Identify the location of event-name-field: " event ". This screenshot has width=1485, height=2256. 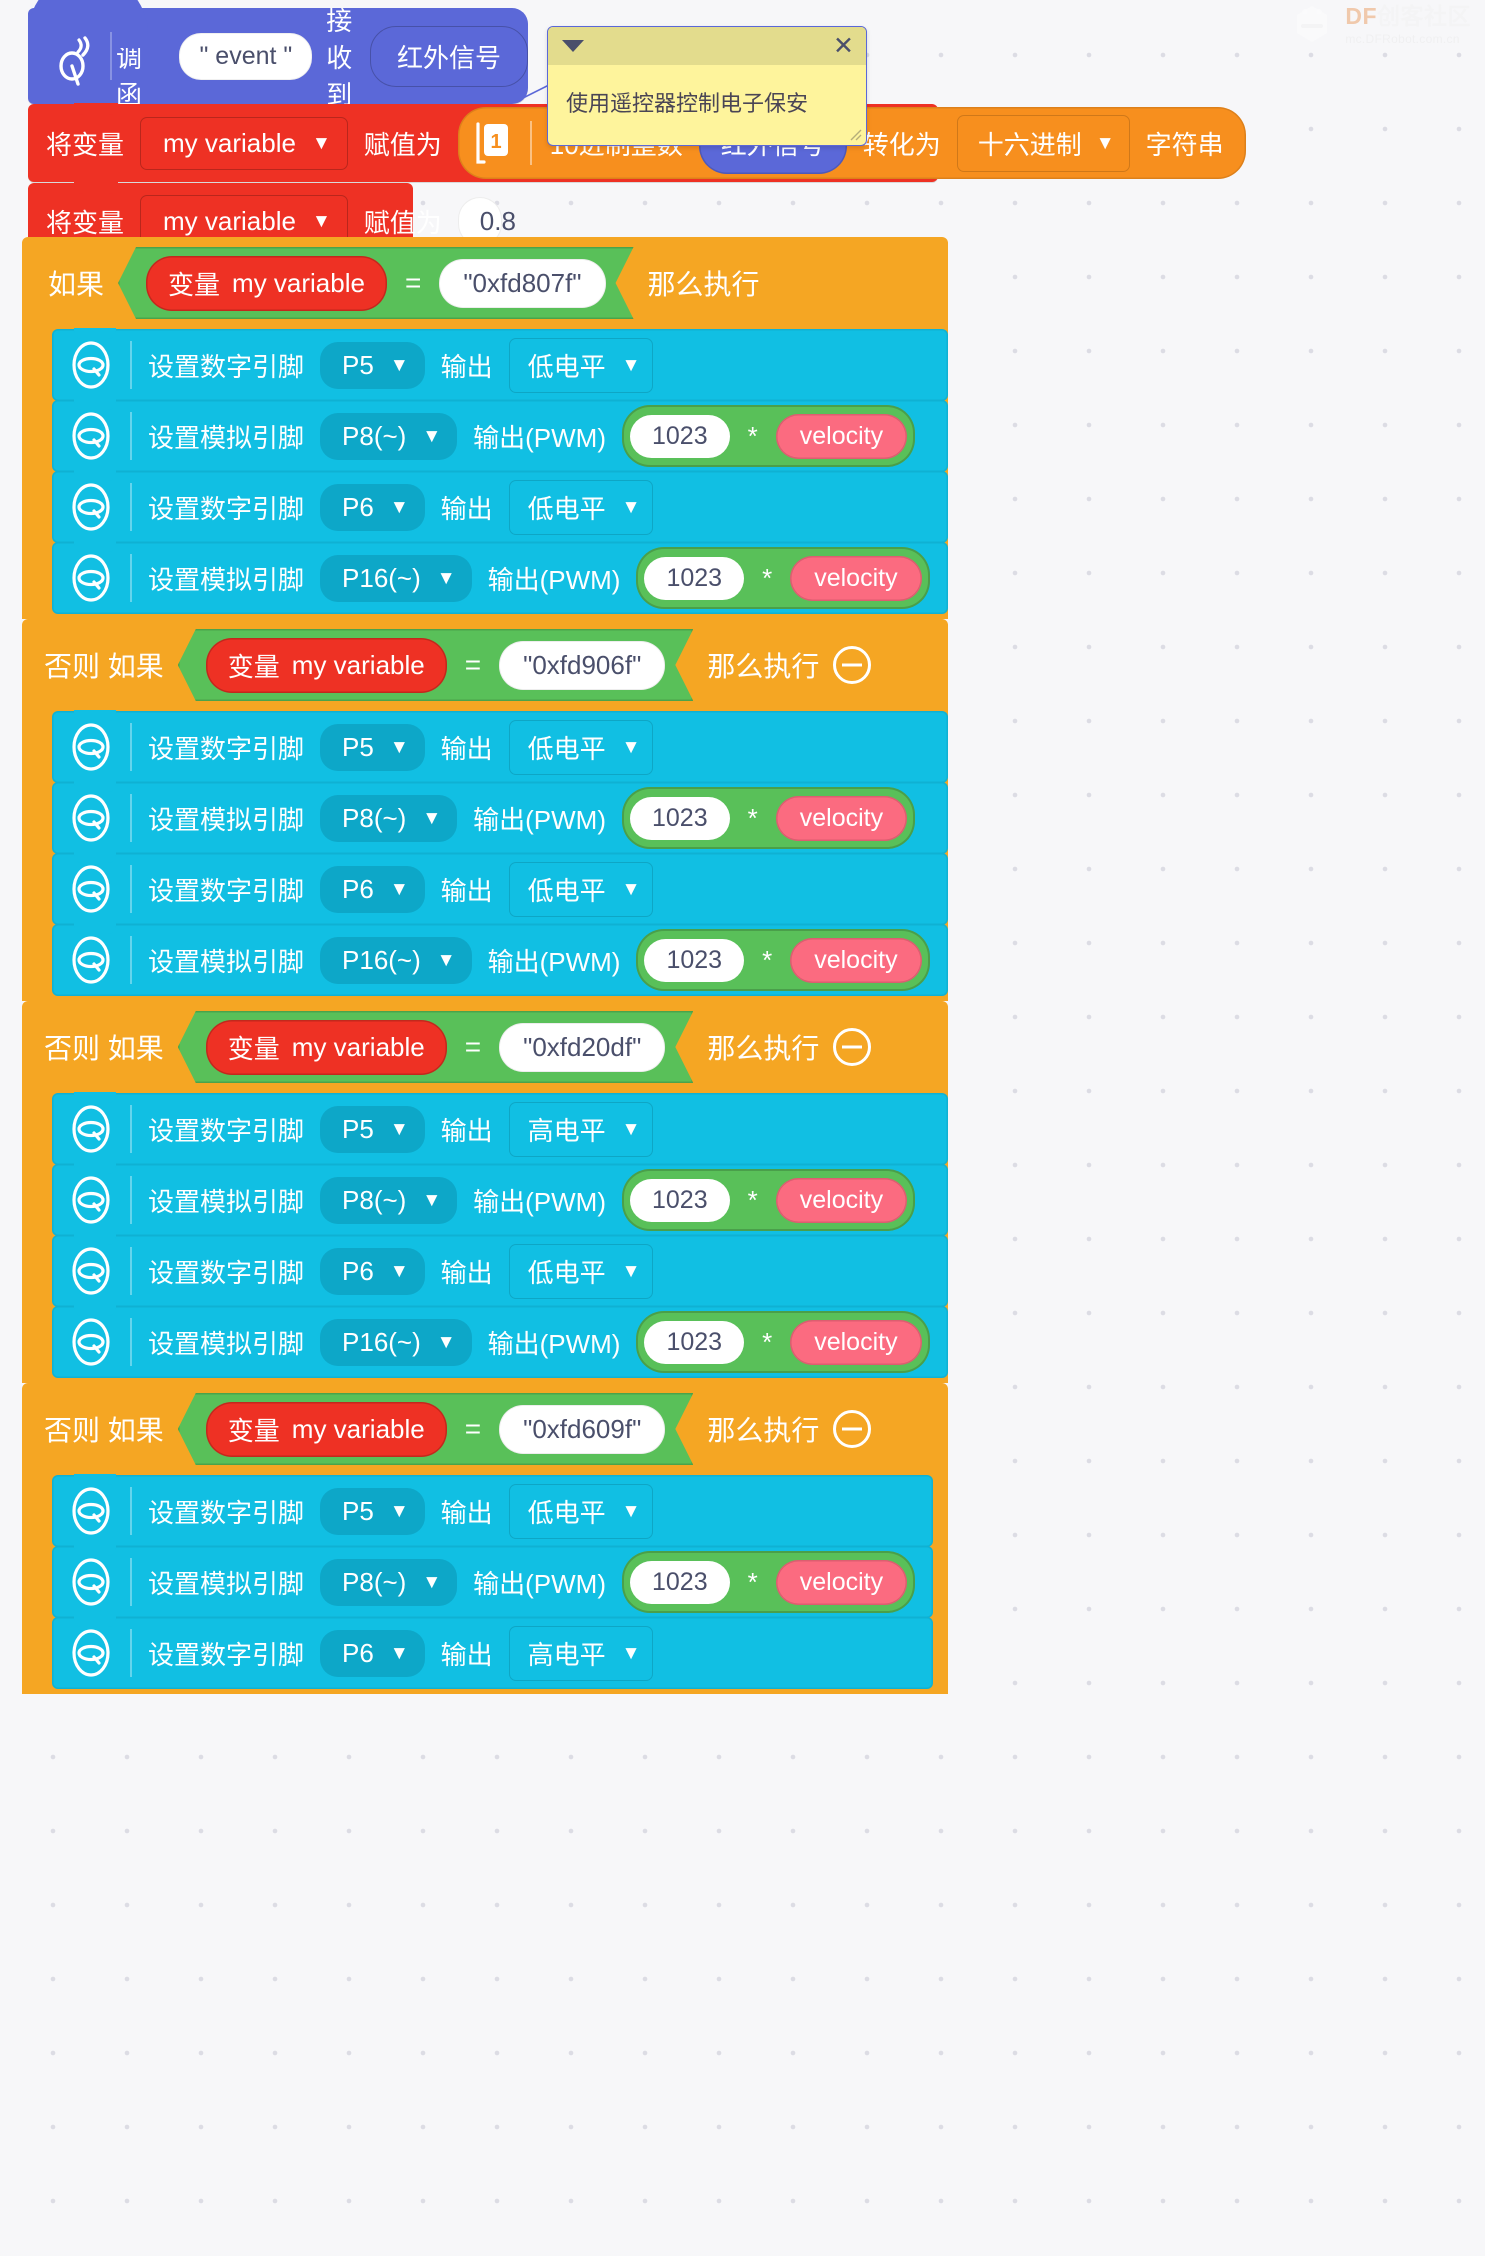
(246, 56).